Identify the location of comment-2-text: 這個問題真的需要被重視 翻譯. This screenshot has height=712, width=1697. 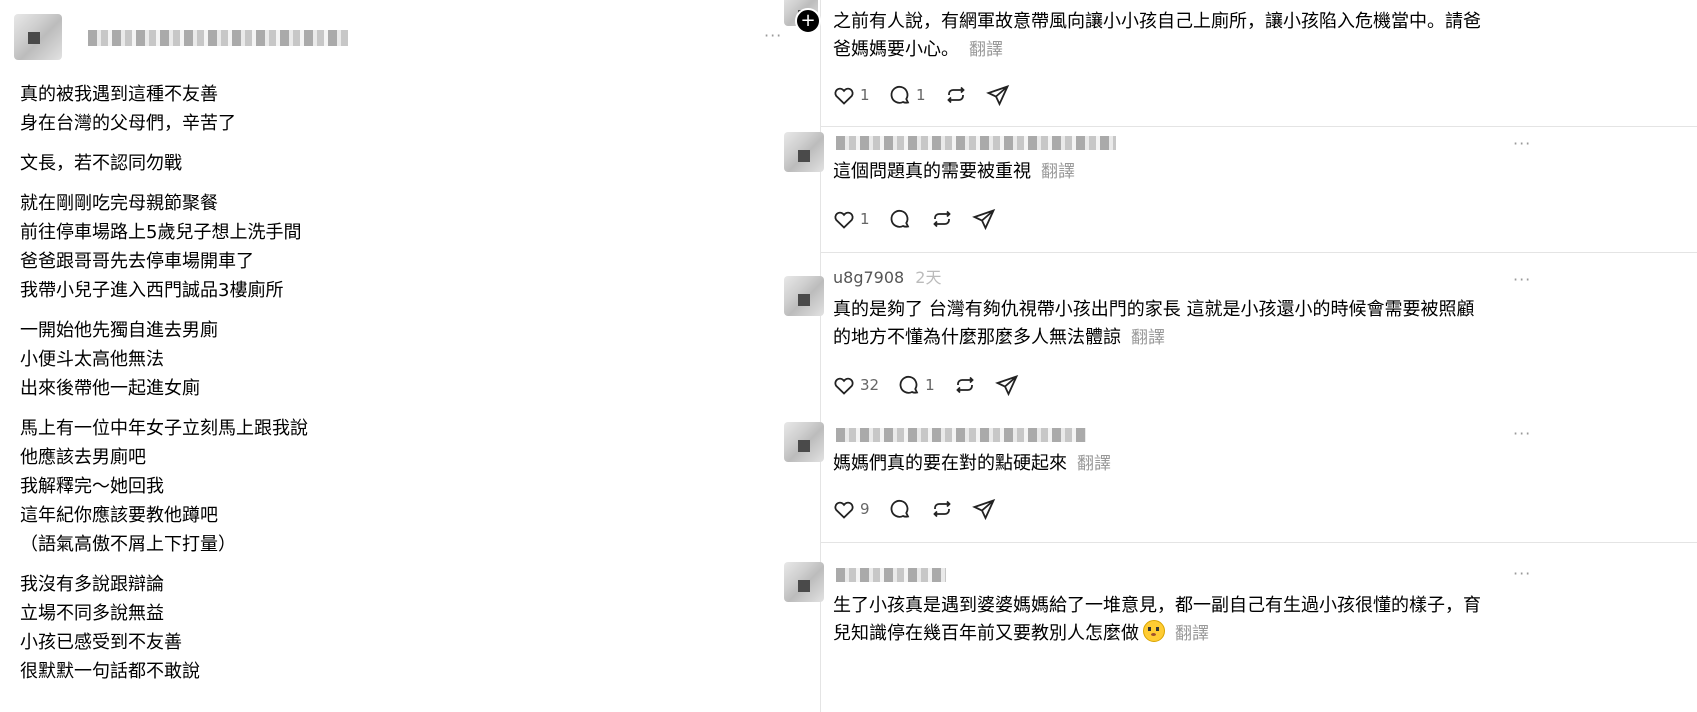
(954, 171).